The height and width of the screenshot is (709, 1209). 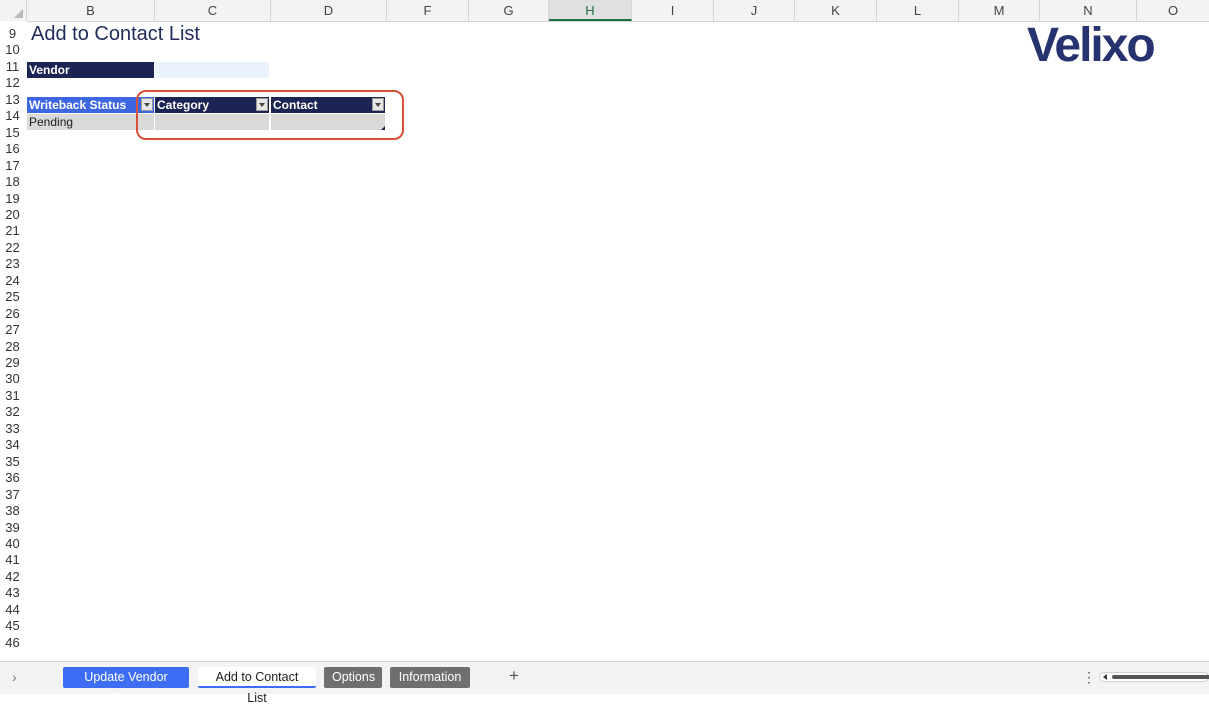 I want to click on row-header: 16, so click(x=12, y=149).